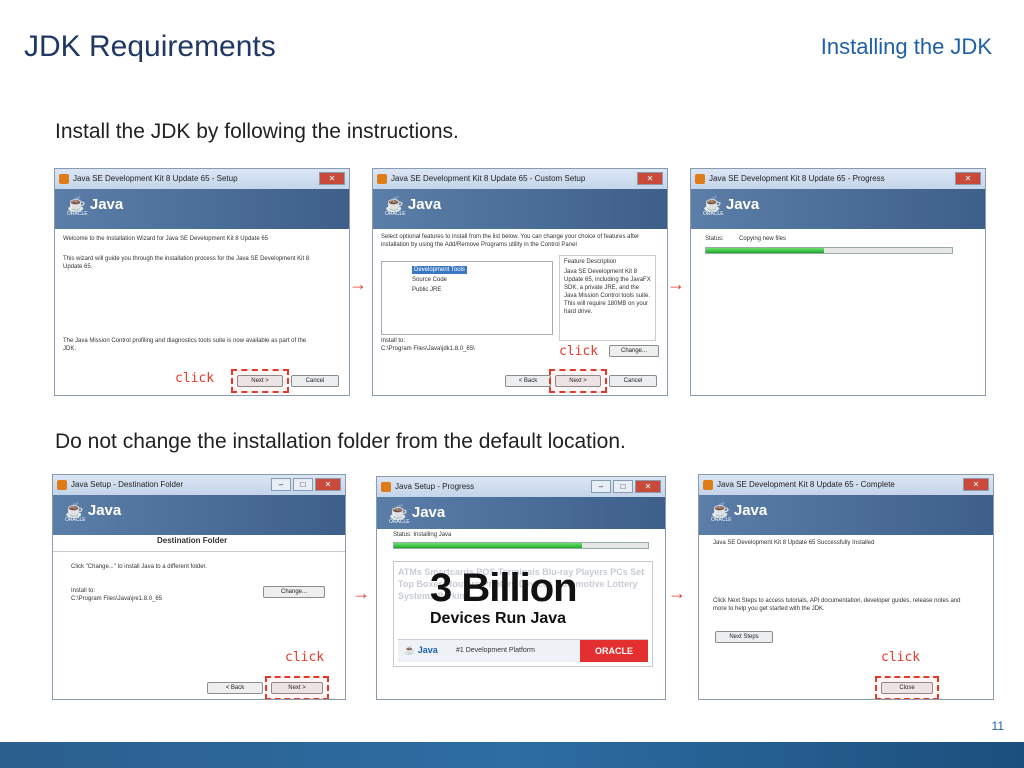  Describe the element at coordinates (521, 487) in the screenshot. I see `window-titlebar: Java Setup - Progress – □ ✕` at that location.